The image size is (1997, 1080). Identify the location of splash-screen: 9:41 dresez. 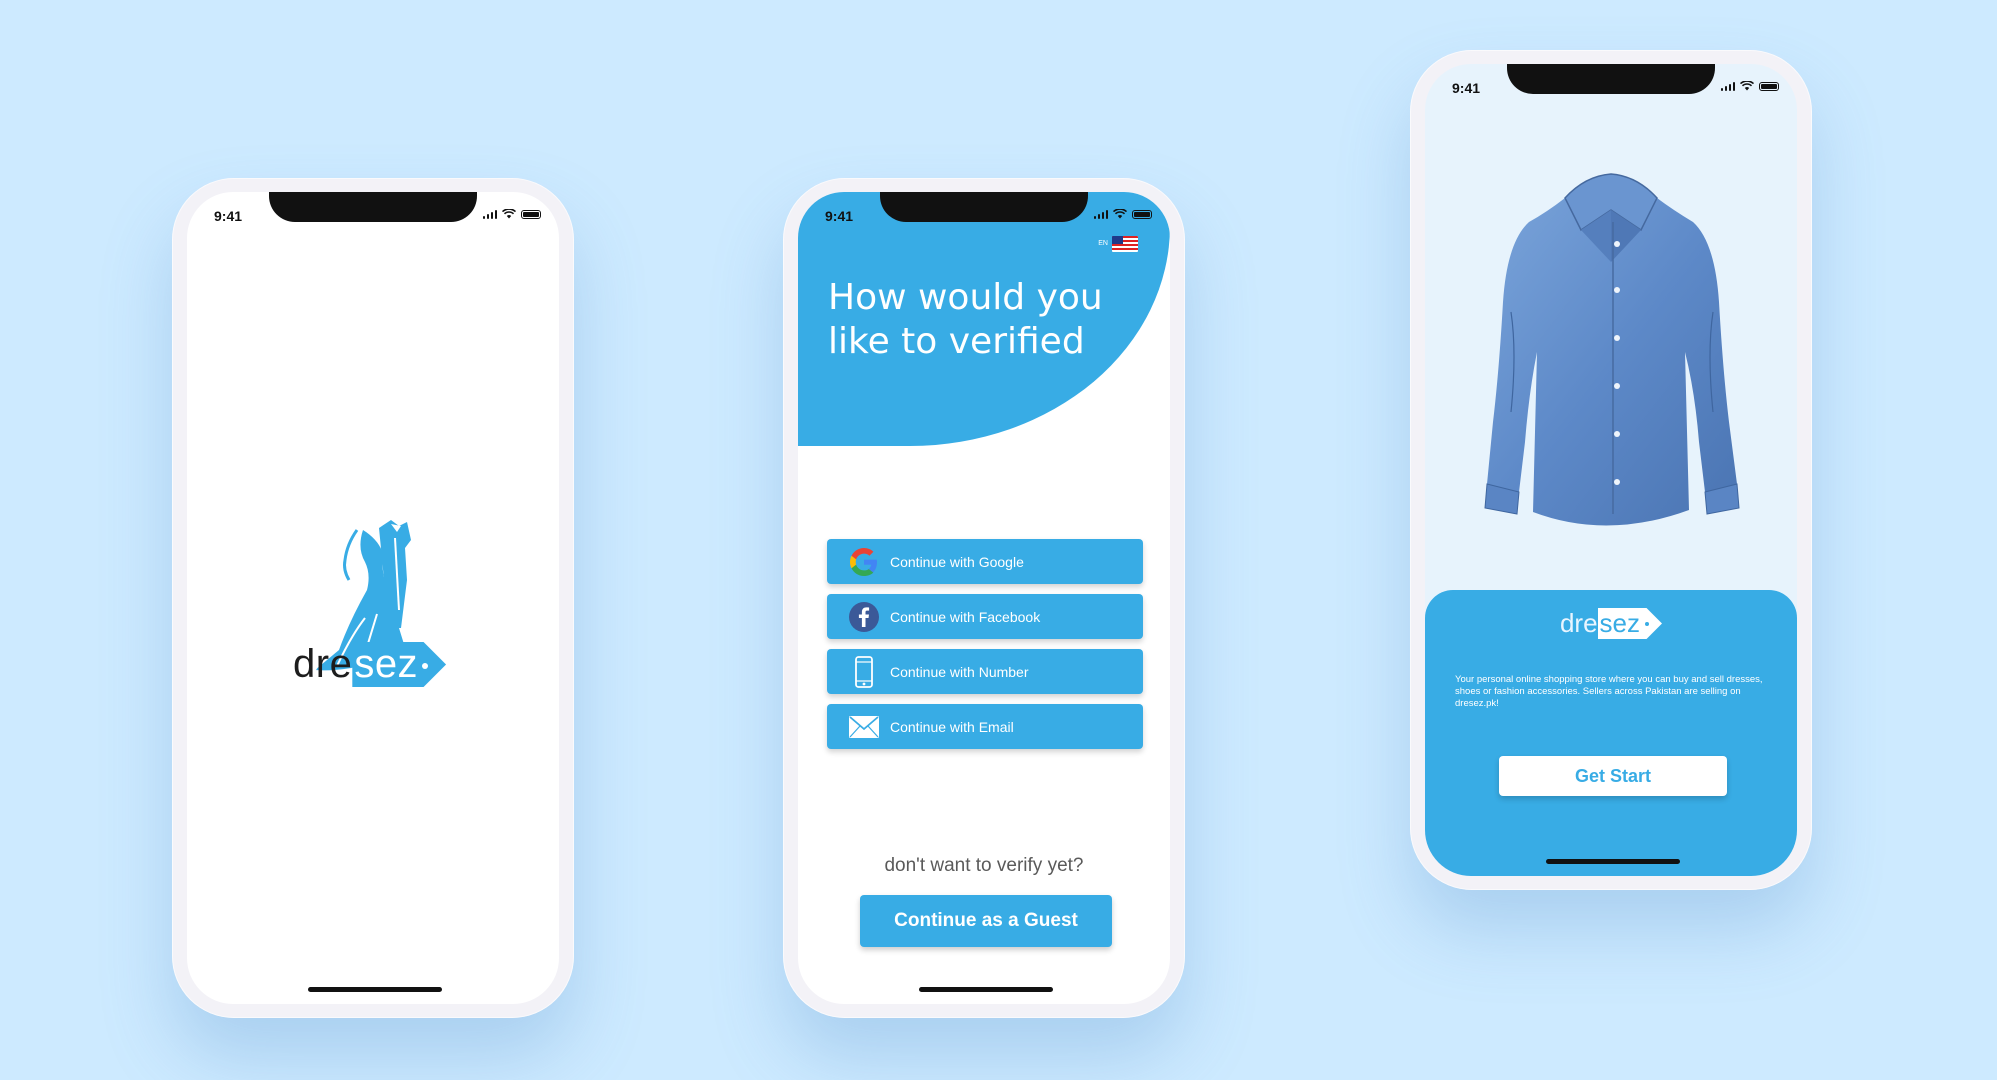
(373, 598).